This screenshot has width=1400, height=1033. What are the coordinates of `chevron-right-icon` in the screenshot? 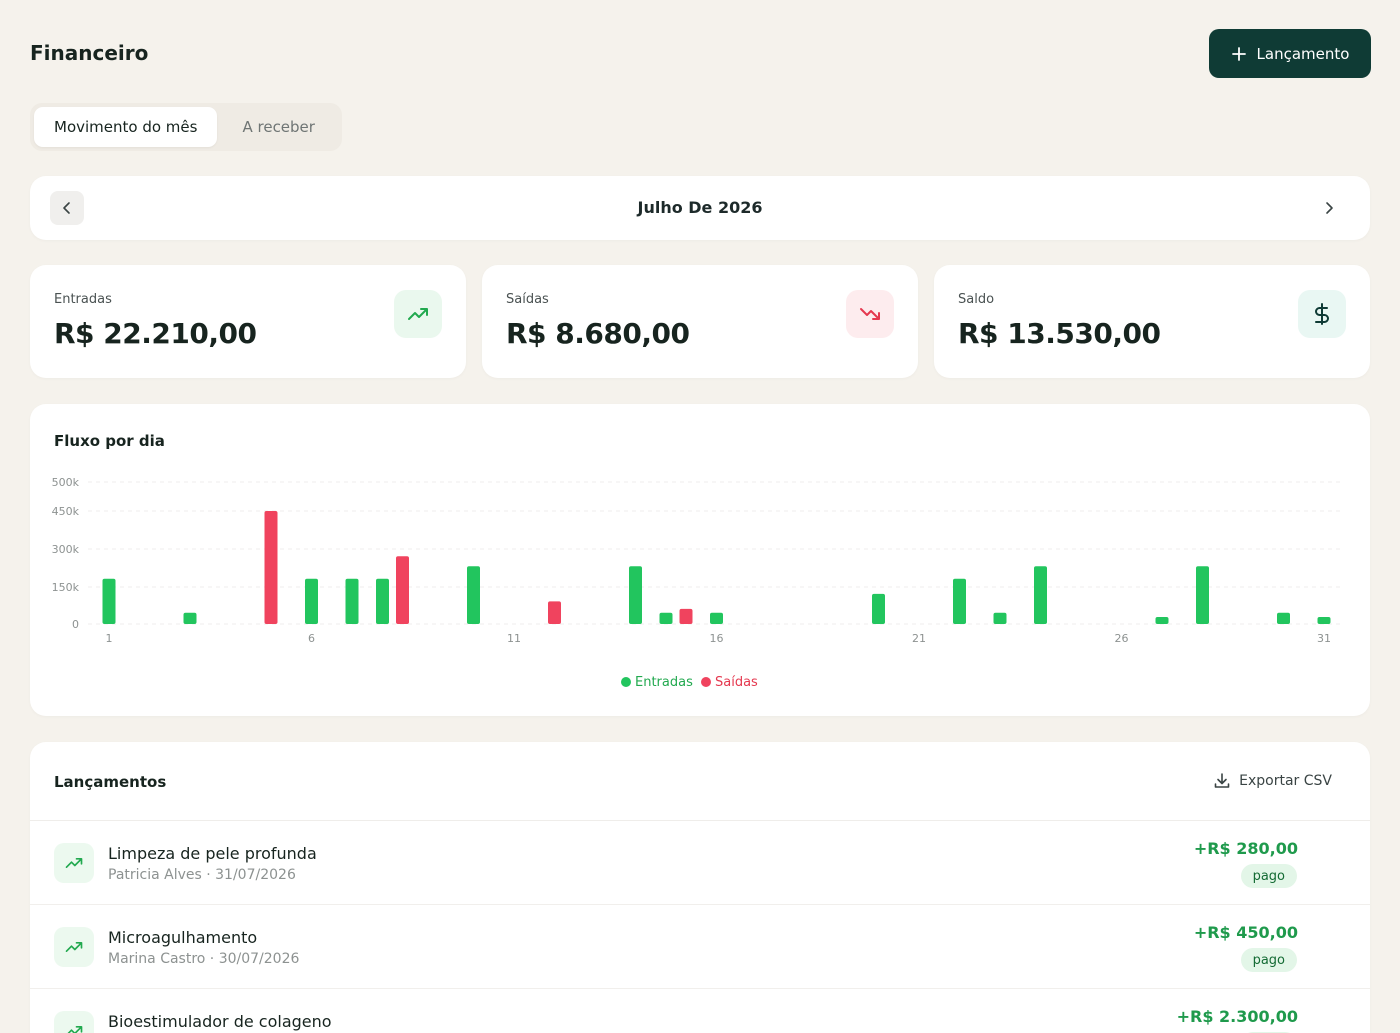 It's located at (1329, 208).